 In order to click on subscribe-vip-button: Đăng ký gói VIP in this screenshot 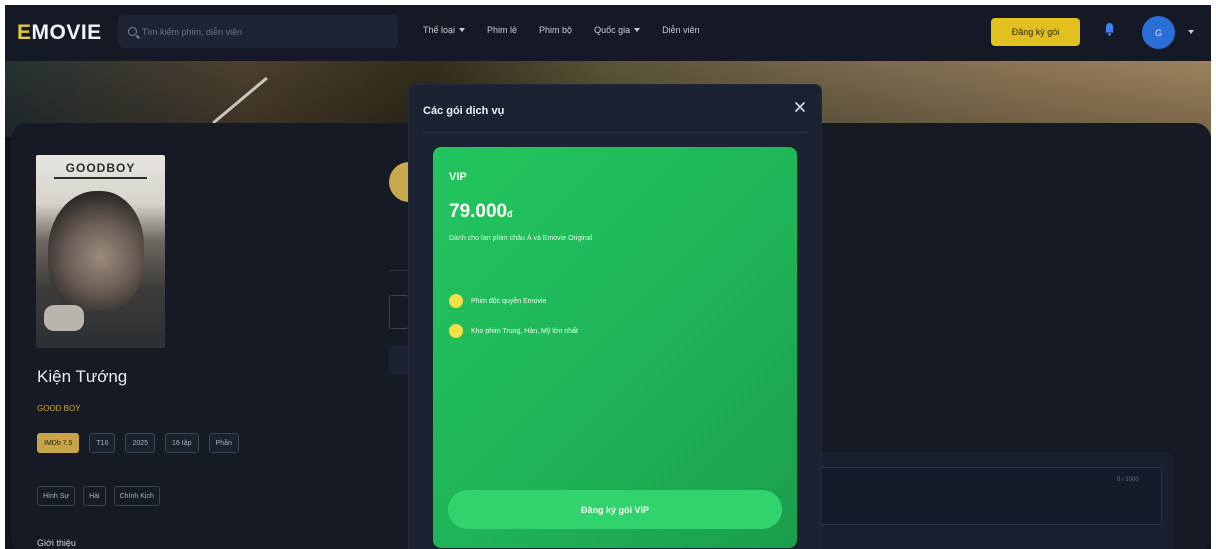, I will do `click(615, 509)`.